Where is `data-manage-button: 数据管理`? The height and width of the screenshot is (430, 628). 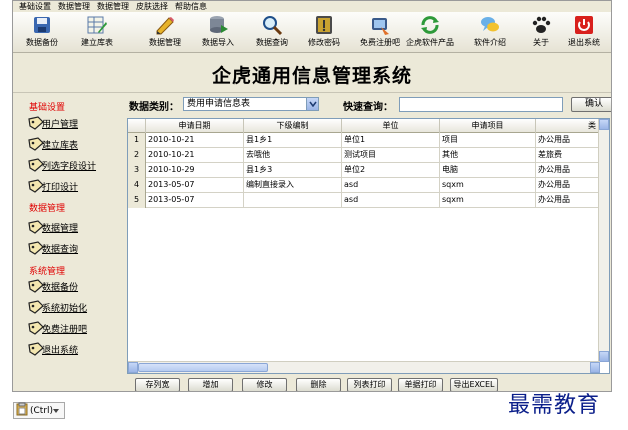 data-manage-button: 数据管理 is located at coordinates (165, 32).